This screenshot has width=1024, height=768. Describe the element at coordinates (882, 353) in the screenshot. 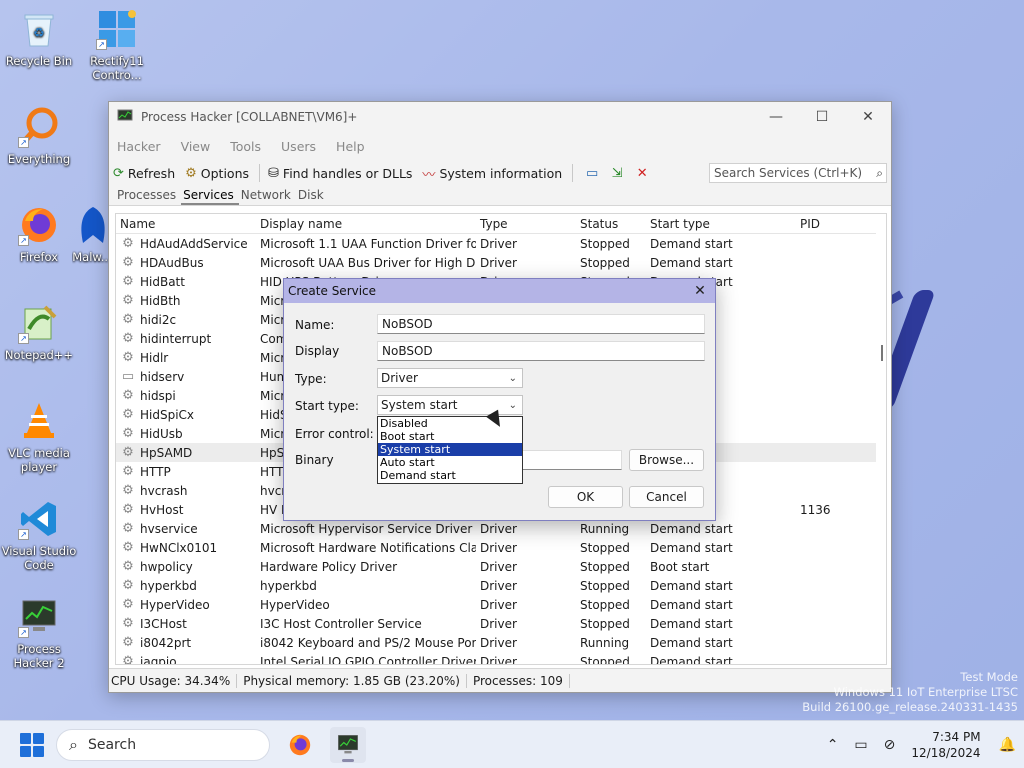

I see `scrollbar-thumb` at that location.